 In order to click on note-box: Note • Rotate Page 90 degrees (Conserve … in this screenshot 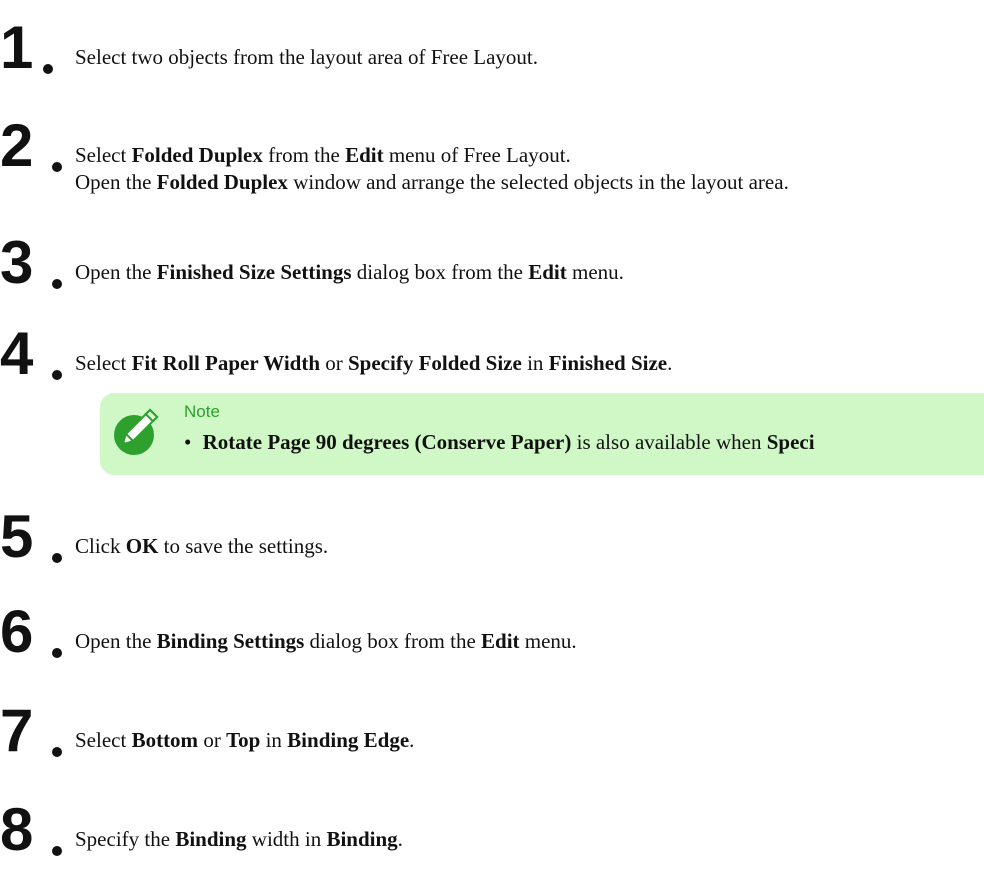, I will do `click(542, 434)`.